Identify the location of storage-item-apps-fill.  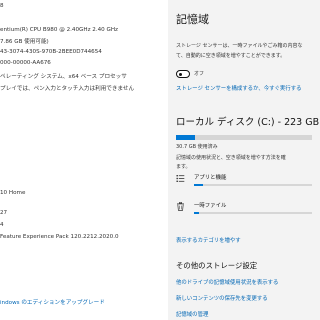
(199, 185).